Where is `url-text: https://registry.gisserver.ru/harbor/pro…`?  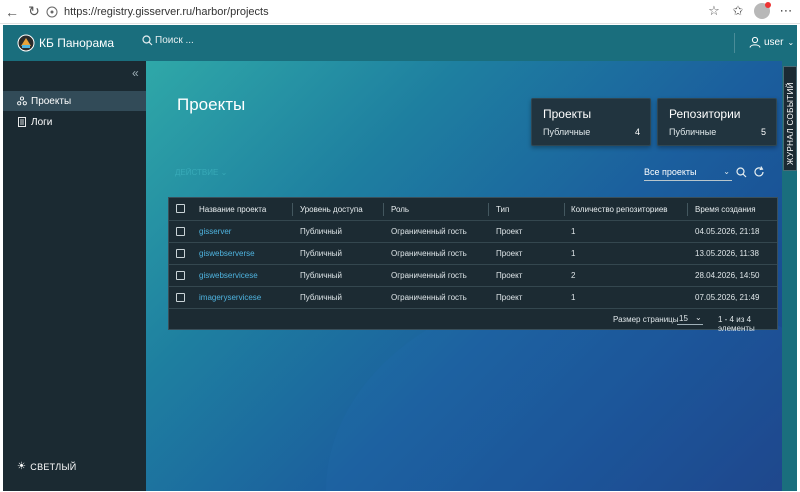
url-text: https://registry.gisserver.ru/harbor/pro… is located at coordinates (166, 12).